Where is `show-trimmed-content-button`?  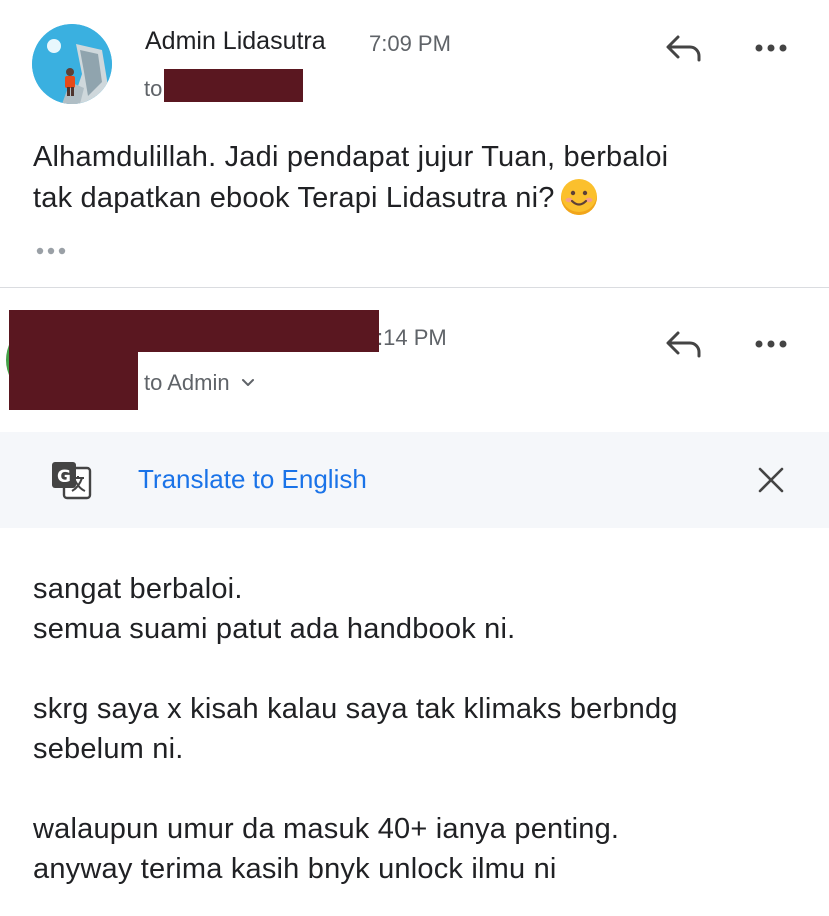 show-trimmed-content-button is located at coordinates (52, 251).